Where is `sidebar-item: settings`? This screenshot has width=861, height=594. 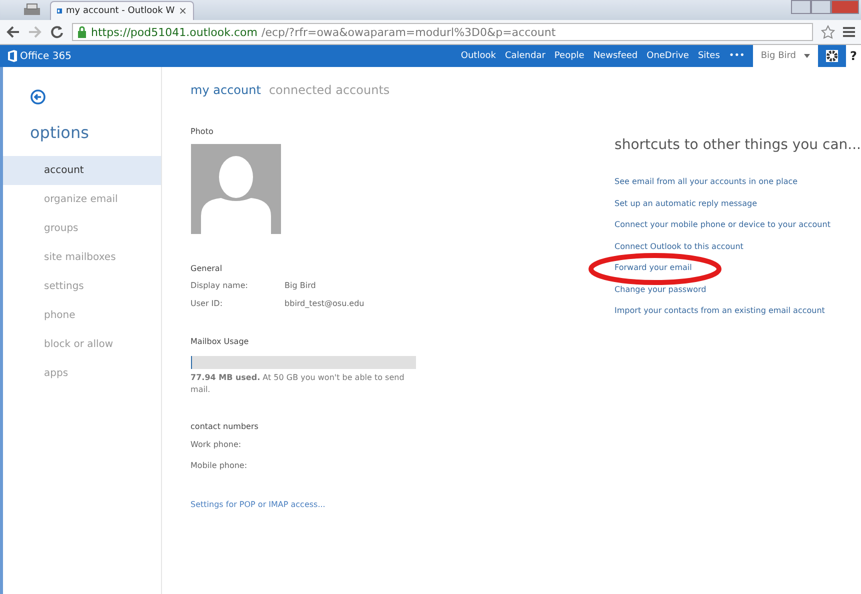
sidebar-item: settings is located at coordinates (82, 286).